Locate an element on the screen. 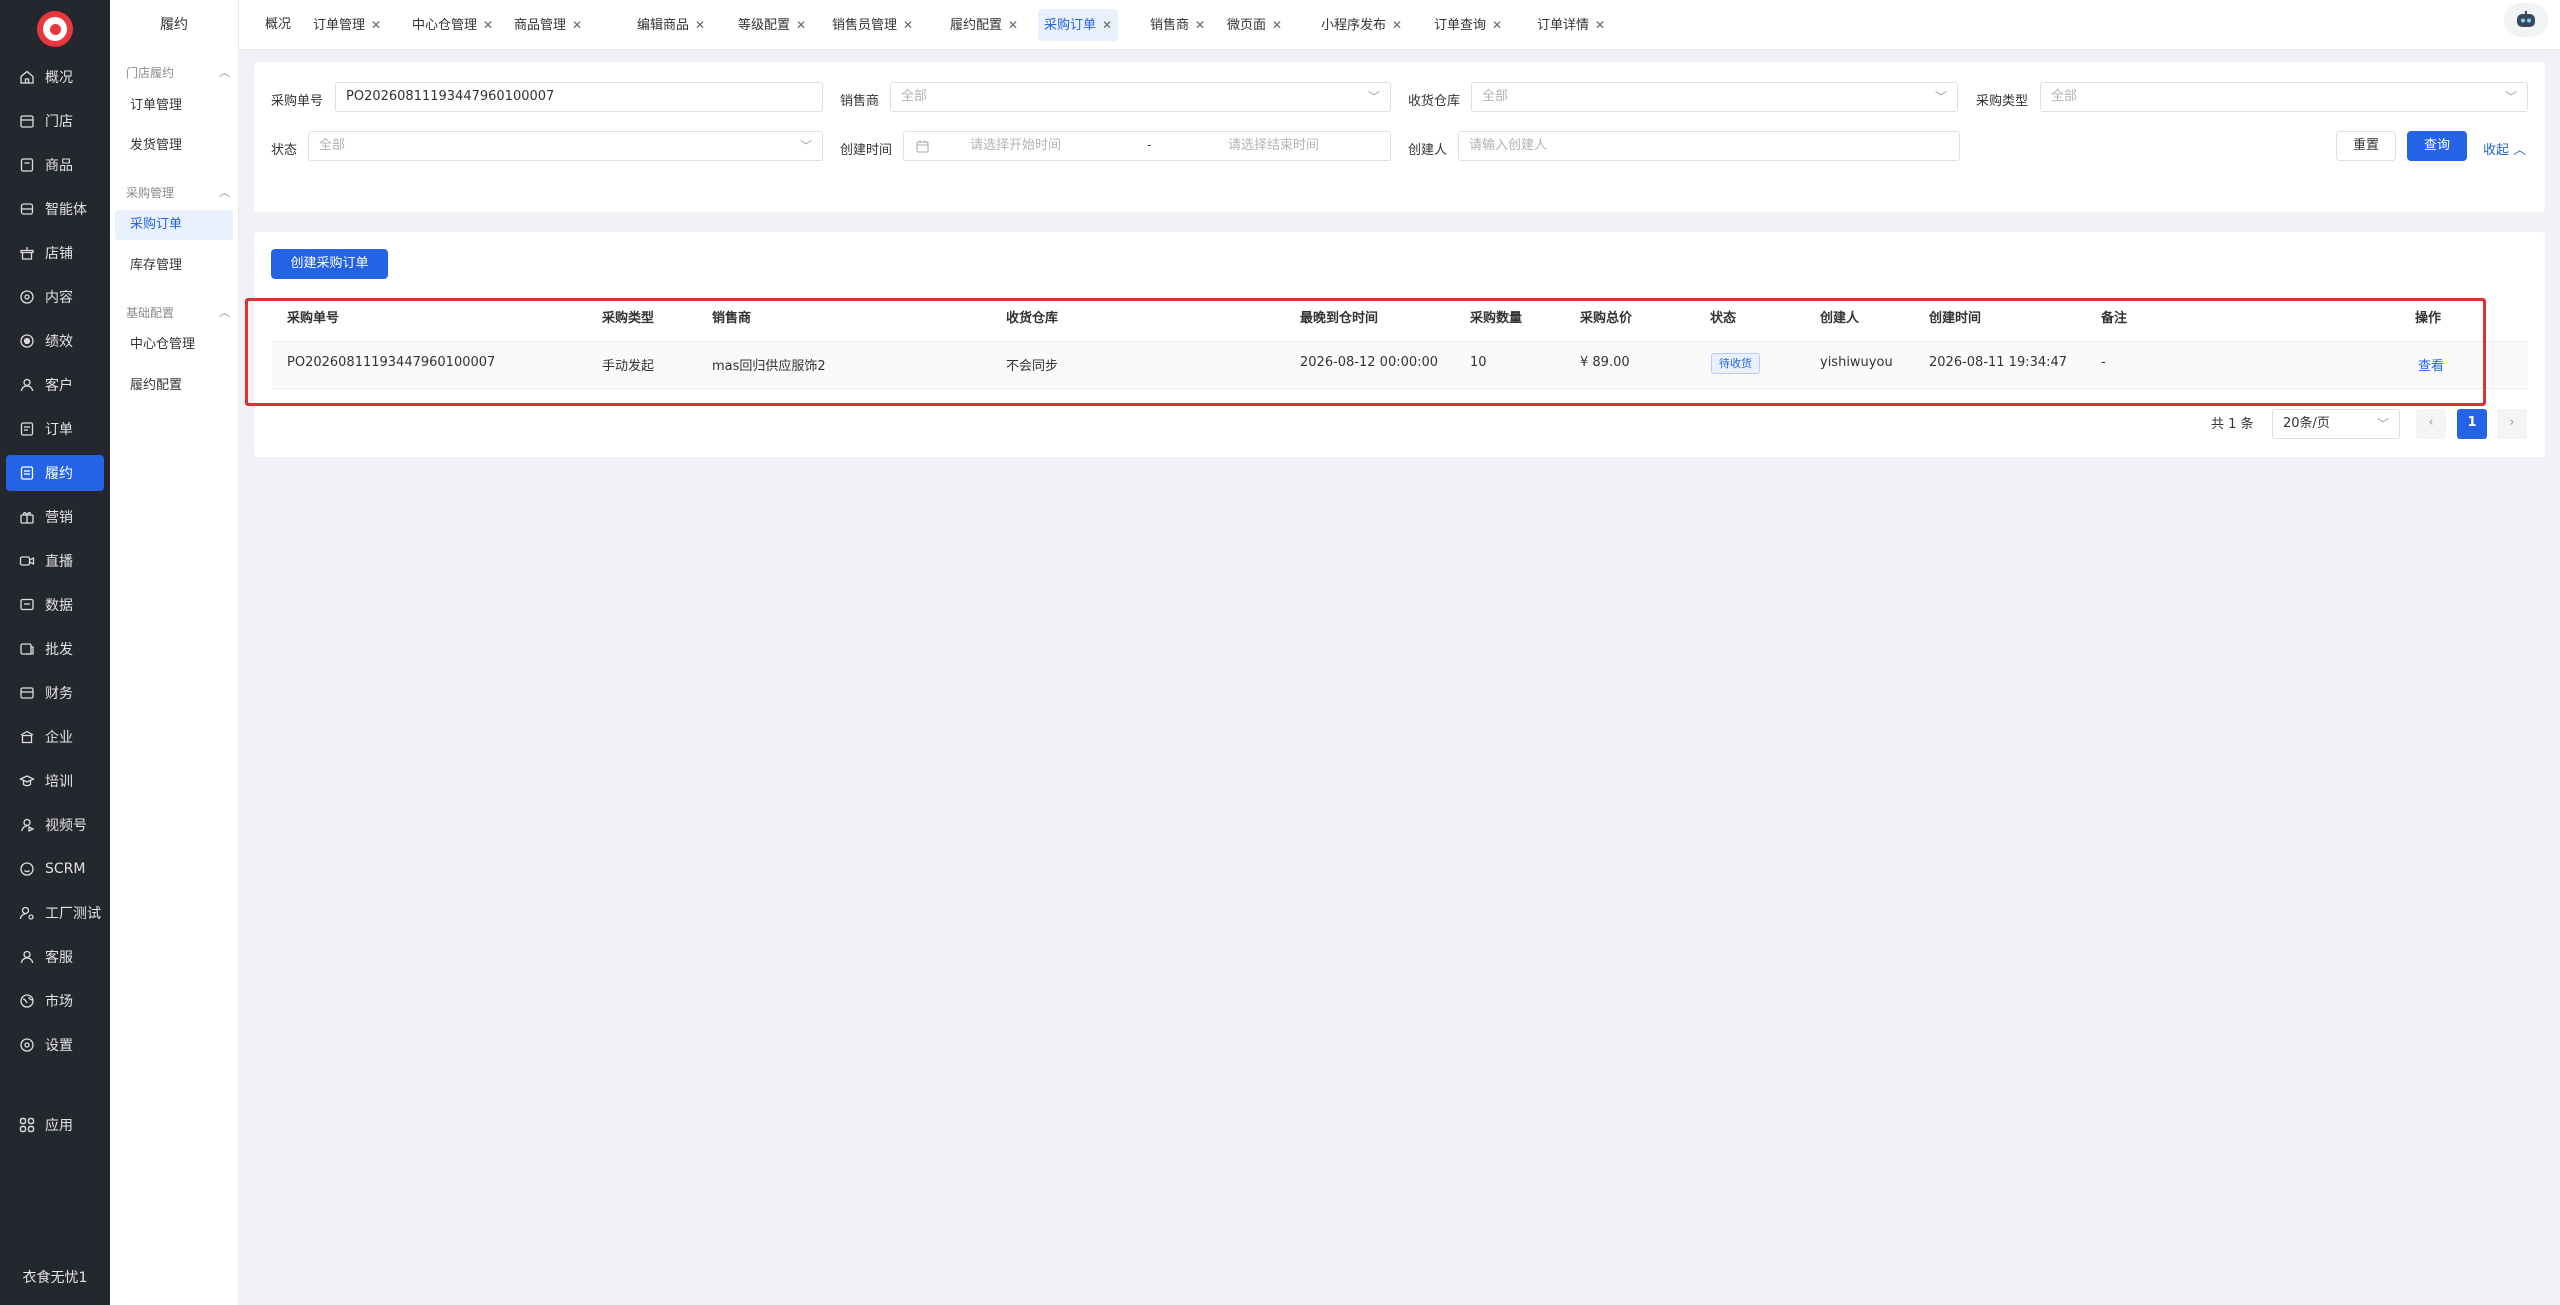 The height and width of the screenshot is (1305, 2560). sidebar-item-store: 门店 is located at coordinates (55, 121).